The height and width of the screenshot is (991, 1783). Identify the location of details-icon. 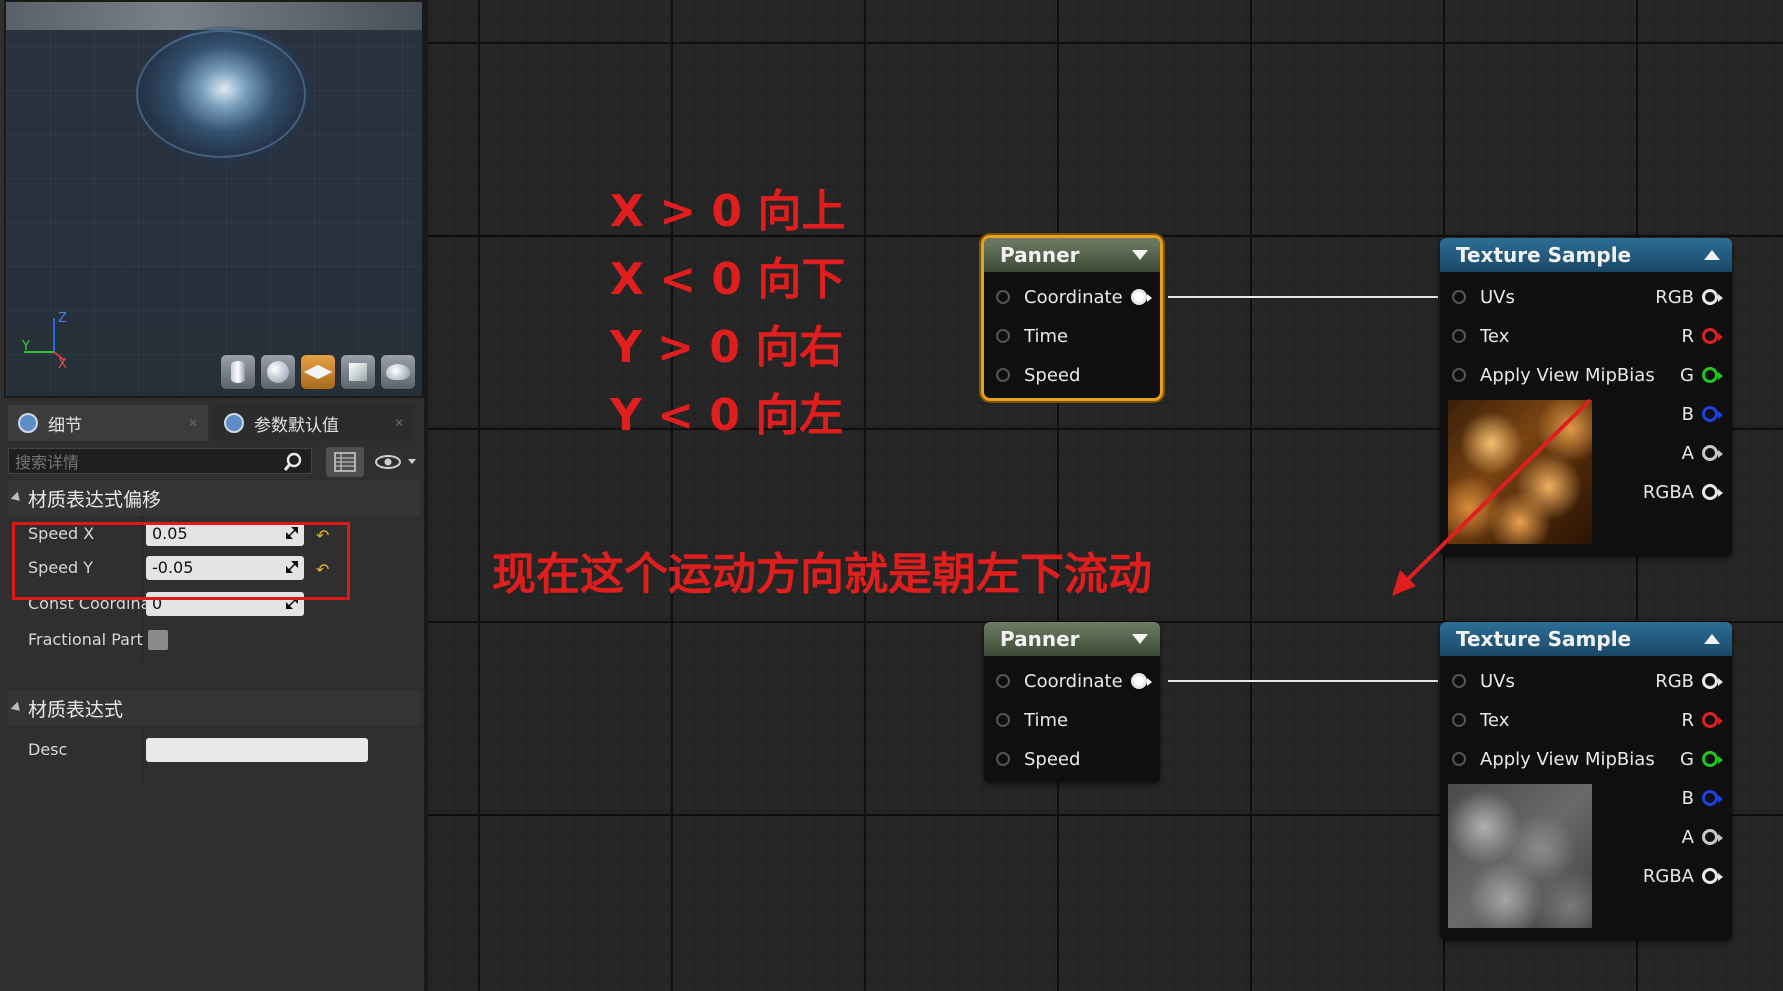
(28, 423).